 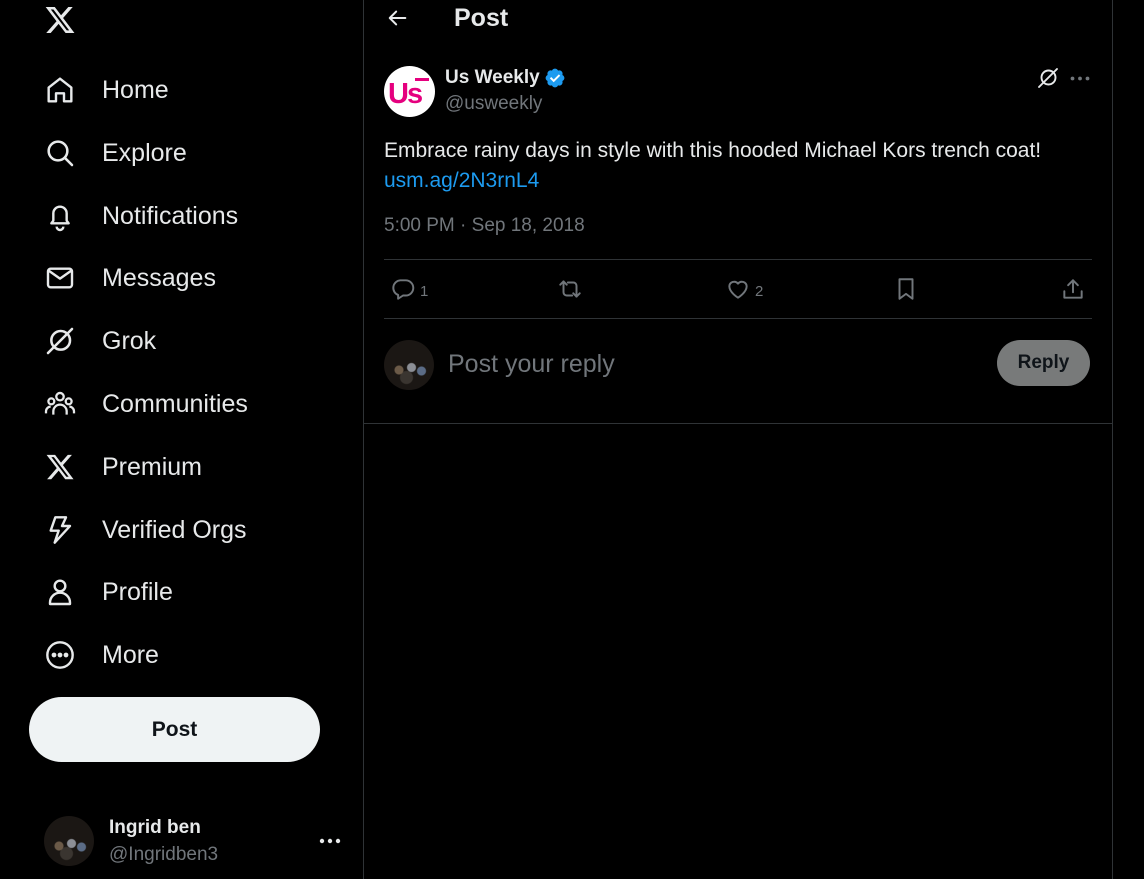 I want to click on page-header: Post, so click(x=738, y=20).